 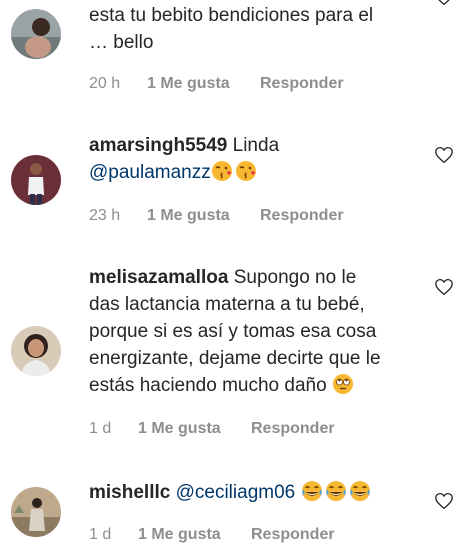 I want to click on comment-username: amarsingh5549, so click(x=158, y=145).